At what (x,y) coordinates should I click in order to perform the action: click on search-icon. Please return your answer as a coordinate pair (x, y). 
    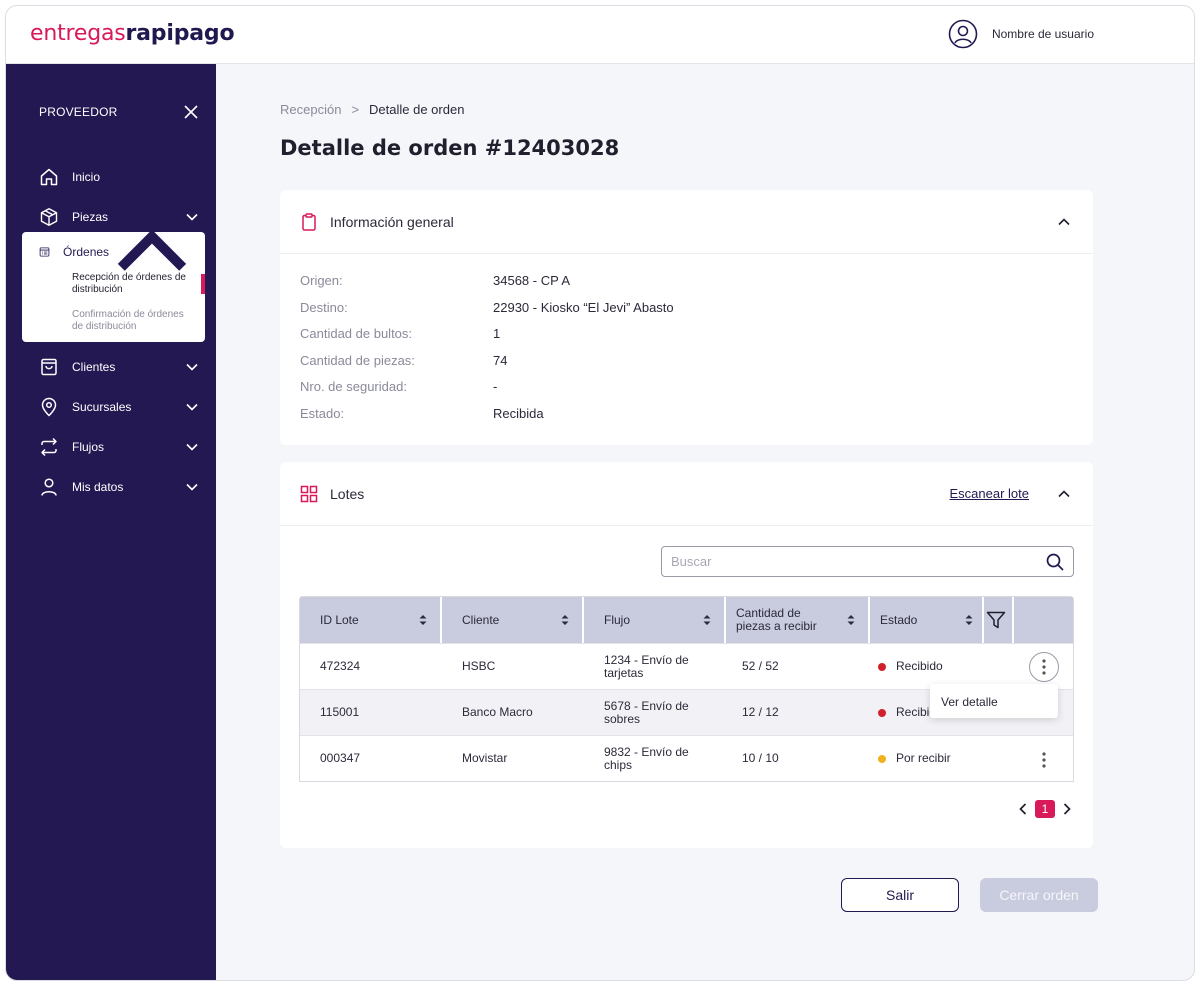
    Looking at the image, I should click on (1055, 562).